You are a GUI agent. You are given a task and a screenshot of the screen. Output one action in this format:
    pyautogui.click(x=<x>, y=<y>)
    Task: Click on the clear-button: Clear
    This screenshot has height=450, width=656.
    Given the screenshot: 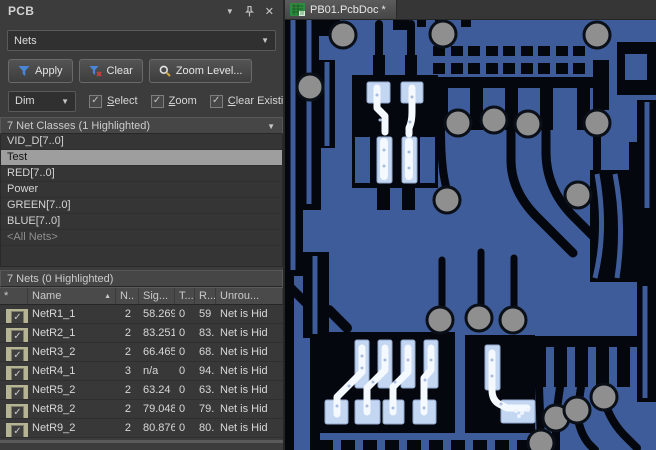 What is the action you would take?
    pyautogui.click(x=110, y=71)
    